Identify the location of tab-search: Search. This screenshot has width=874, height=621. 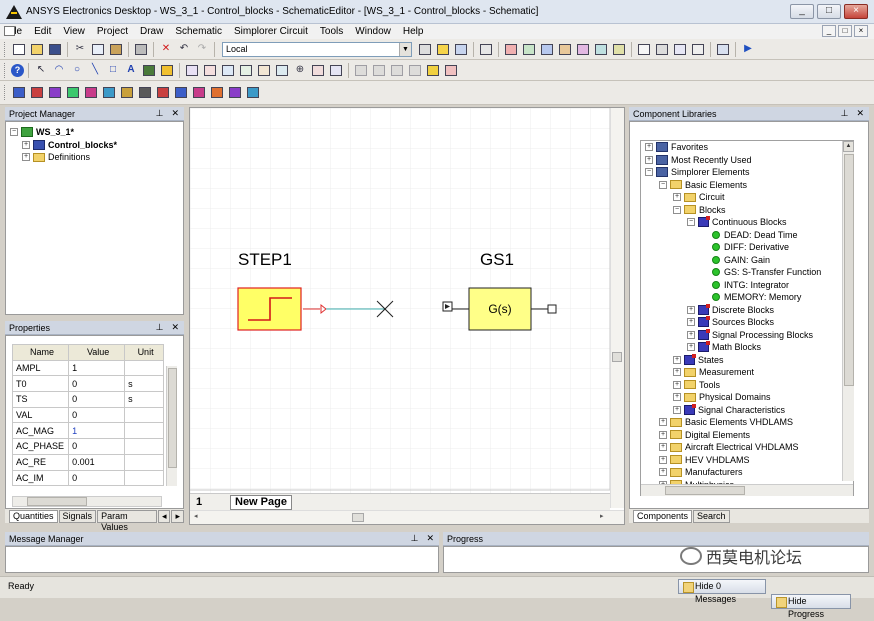
(711, 516).